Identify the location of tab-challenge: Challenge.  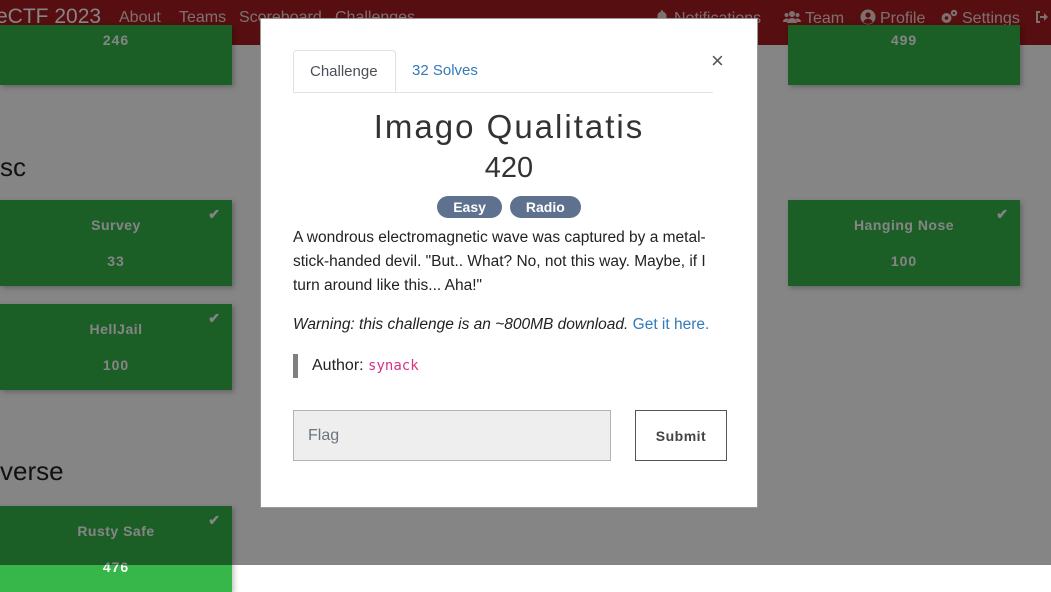
(344, 71).